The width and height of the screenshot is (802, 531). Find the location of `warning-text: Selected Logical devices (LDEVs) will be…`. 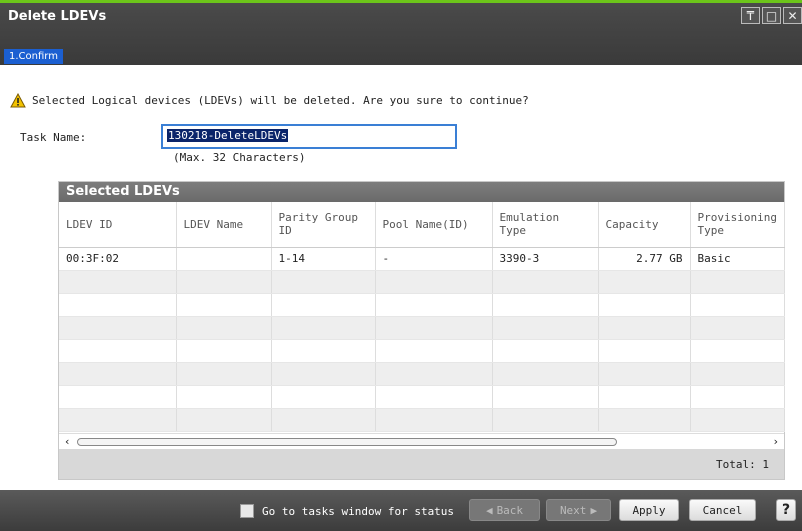

warning-text: Selected Logical devices (LDEVs) will be… is located at coordinates (280, 100).